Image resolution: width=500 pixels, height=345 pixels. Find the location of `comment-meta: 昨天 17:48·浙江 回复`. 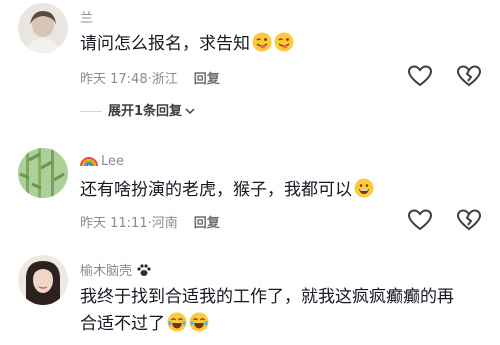

comment-meta: 昨天 17:48·浙江 回复 is located at coordinates (150, 77).